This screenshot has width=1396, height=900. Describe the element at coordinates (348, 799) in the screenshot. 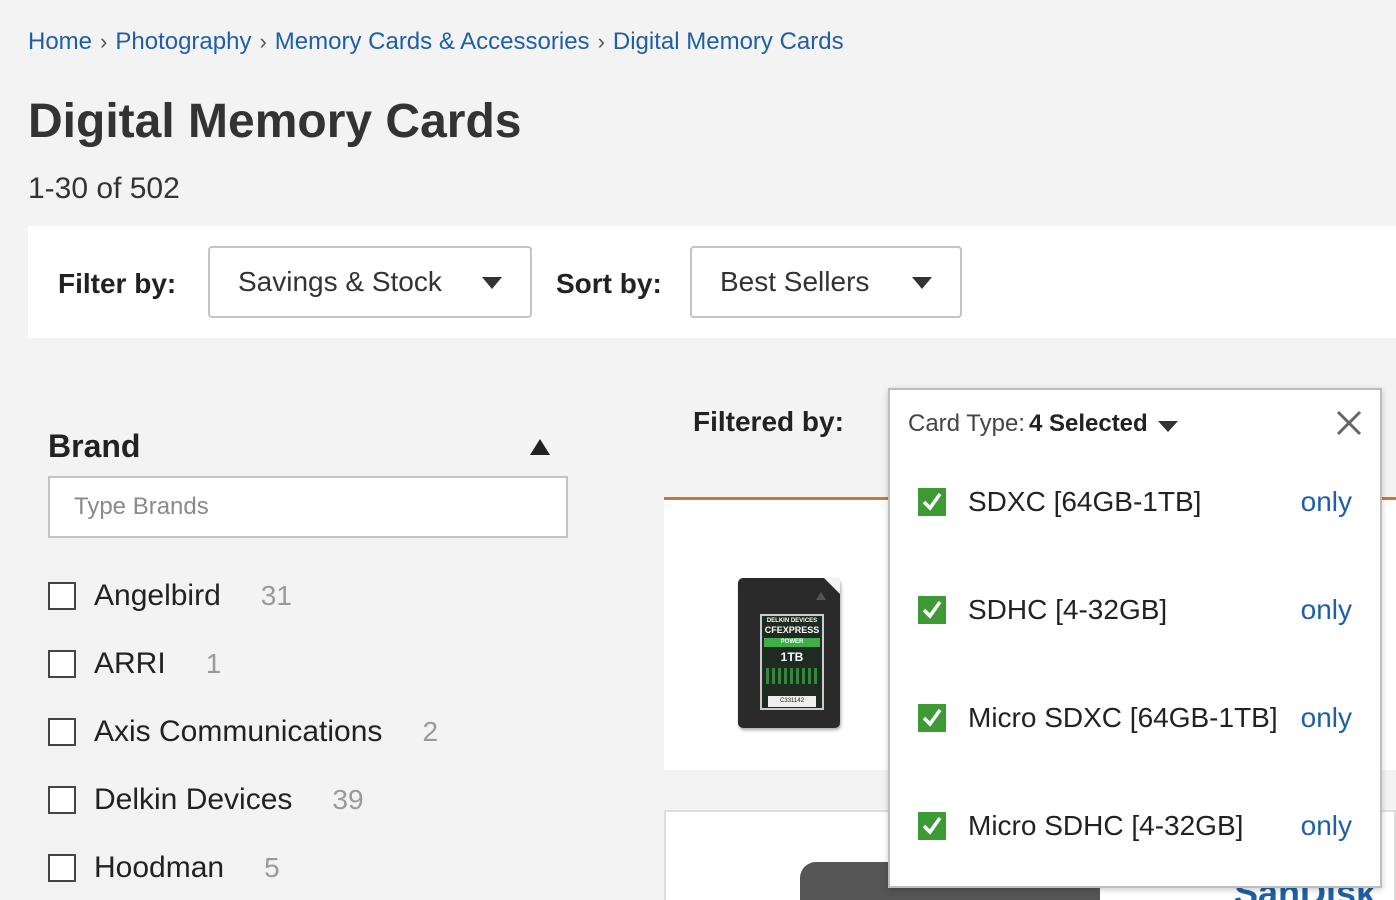

I see `brand-count: 39` at that location.